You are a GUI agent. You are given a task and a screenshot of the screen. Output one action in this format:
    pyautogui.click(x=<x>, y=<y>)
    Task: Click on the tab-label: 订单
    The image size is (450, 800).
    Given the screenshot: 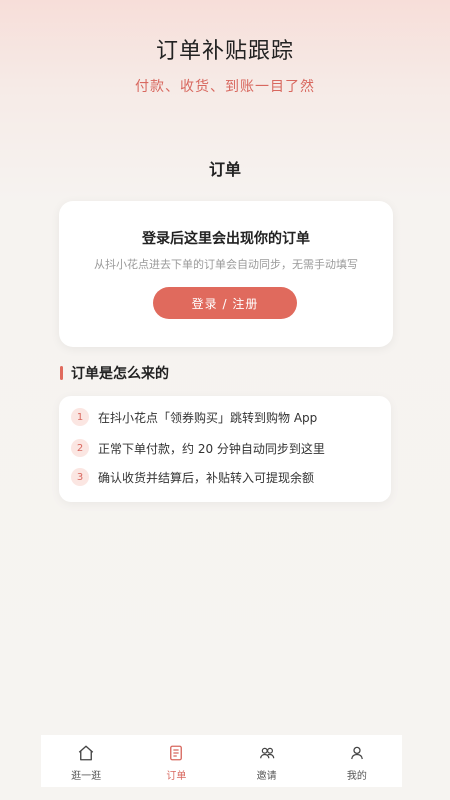 What is the action you would take?
    pyautogui.click(x=176, y=776)
    